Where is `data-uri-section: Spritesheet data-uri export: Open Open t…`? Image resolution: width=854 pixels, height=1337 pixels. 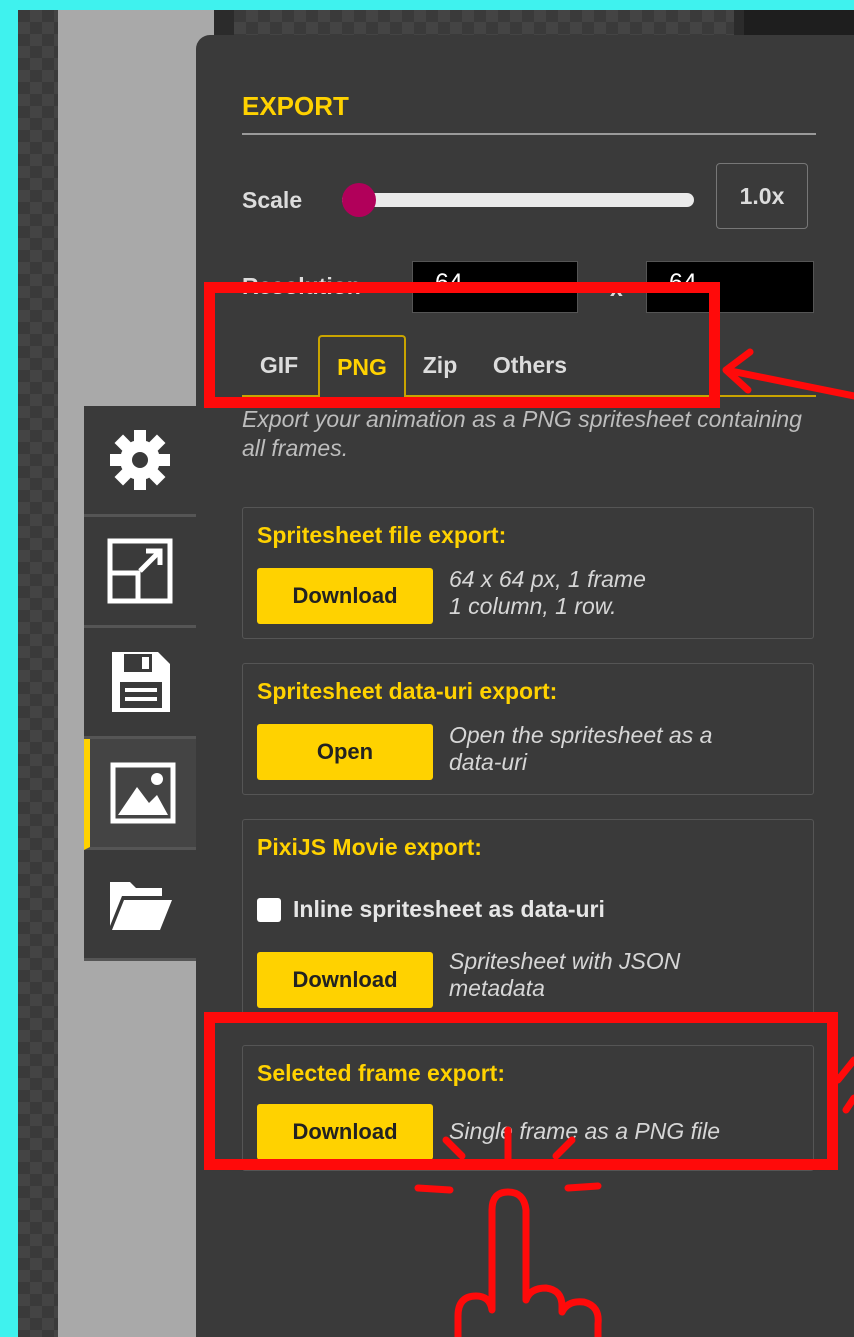
data-uri-section: Spritesheet data-uri export: Open Open t… is located at coordinates (528, 729).